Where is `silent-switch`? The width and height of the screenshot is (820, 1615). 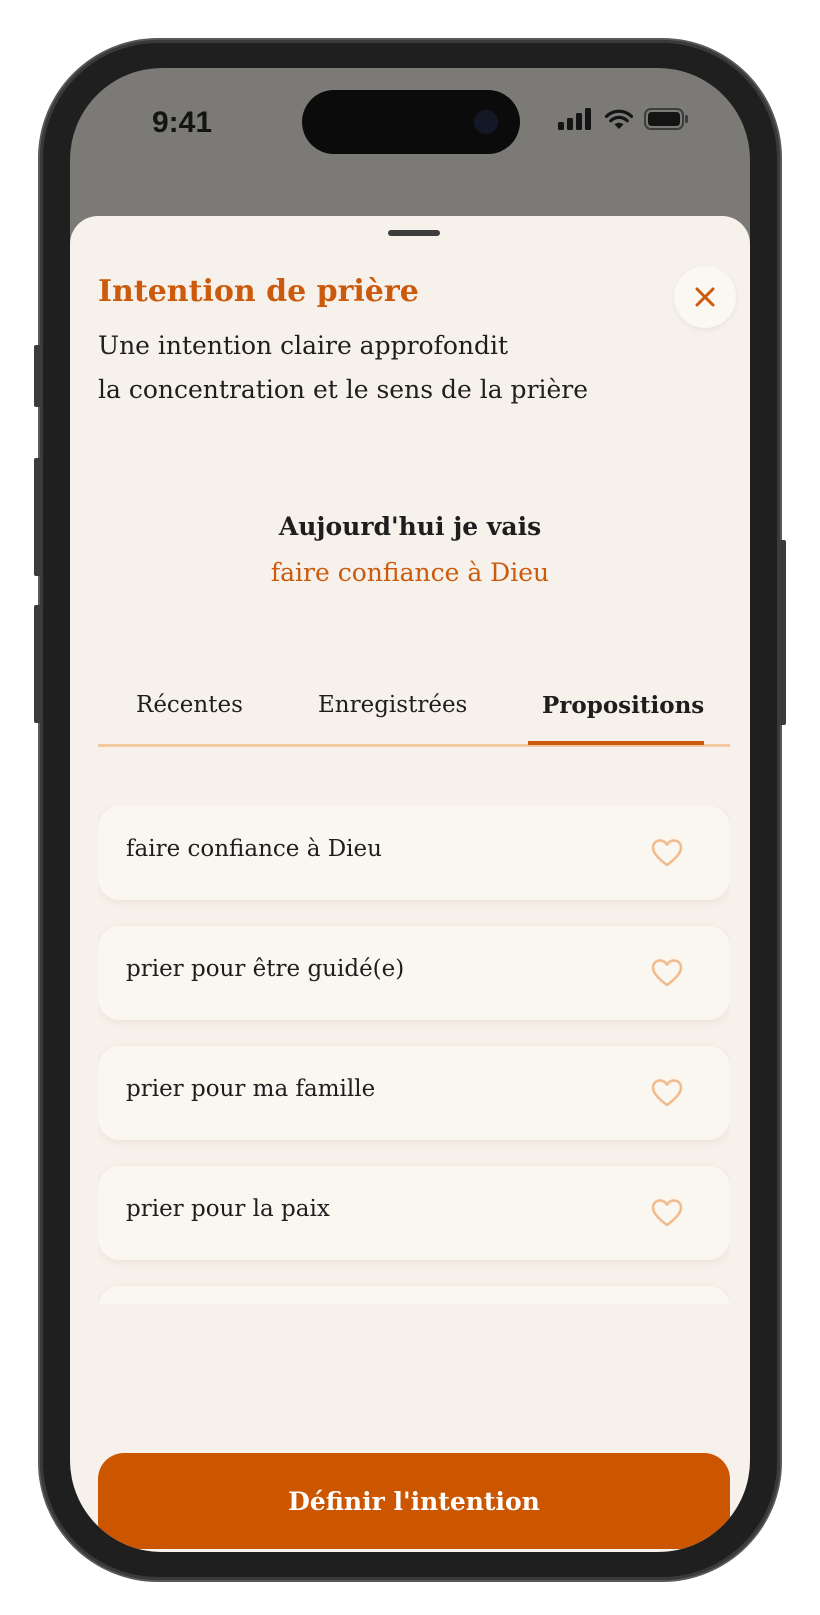 silent-switch is located at coordinates (38, 376).